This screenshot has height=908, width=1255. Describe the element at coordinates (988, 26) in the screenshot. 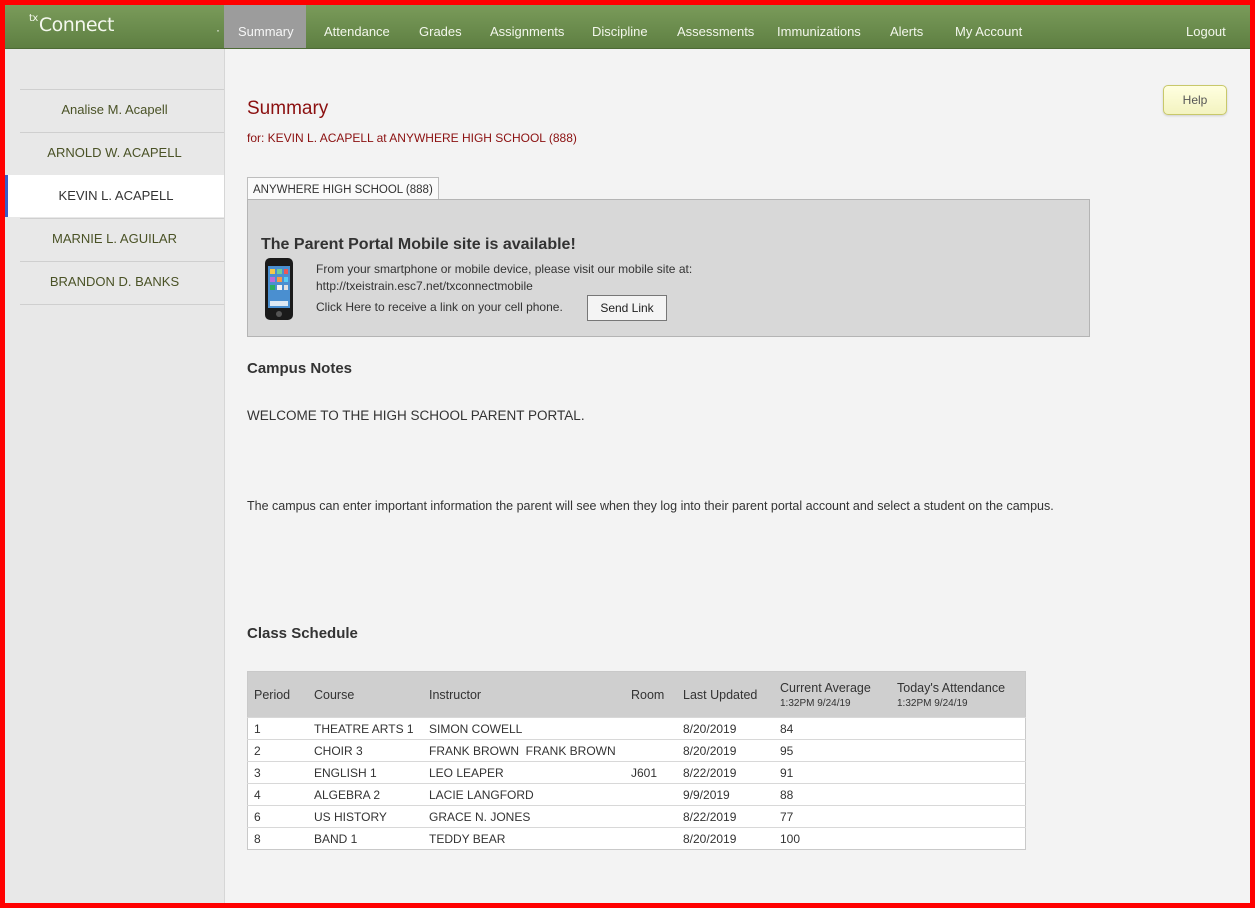

I see `tab-my-account: My Account` at that location.